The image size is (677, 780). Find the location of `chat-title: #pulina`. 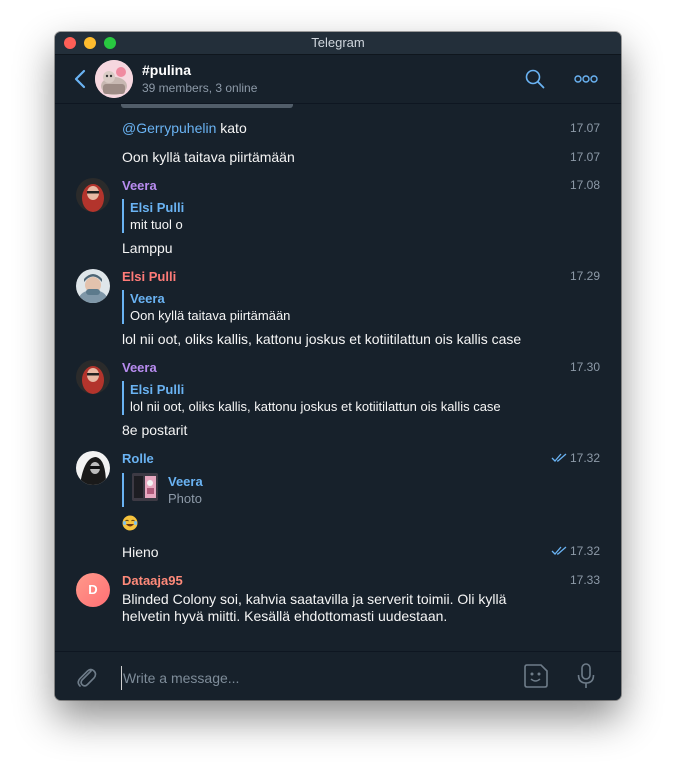

chat-title: #pulina is located at coordinates (166, 70).